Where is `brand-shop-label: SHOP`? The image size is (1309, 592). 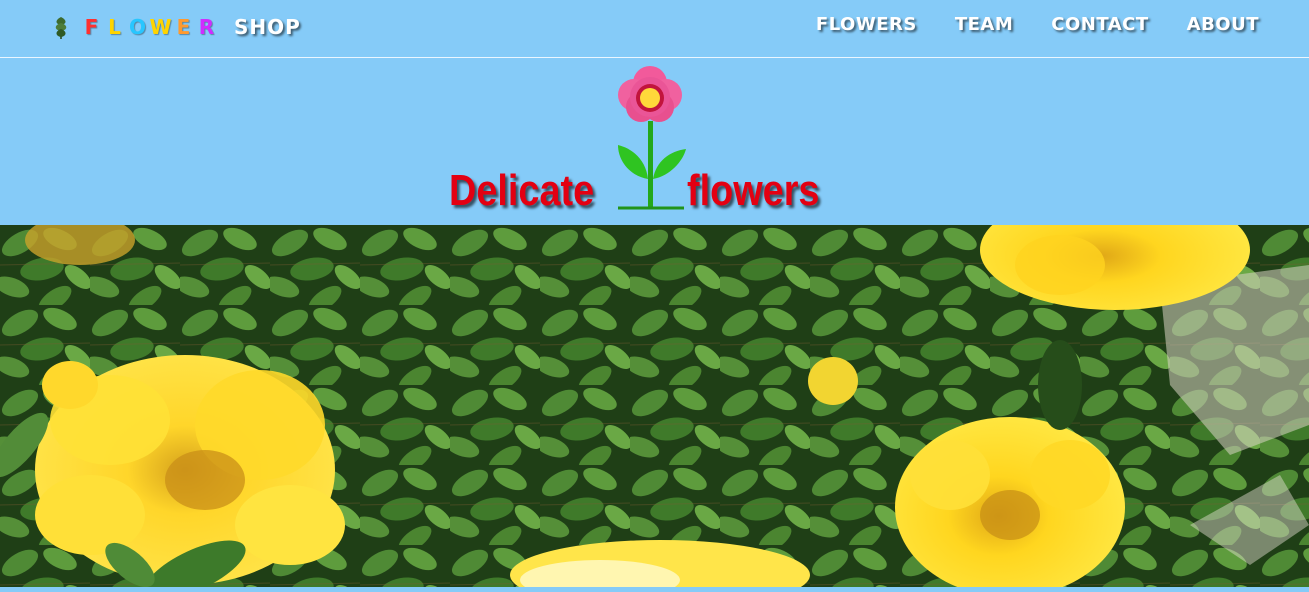
brand-shop-label: SHOP is located at coordinates (267, 27).